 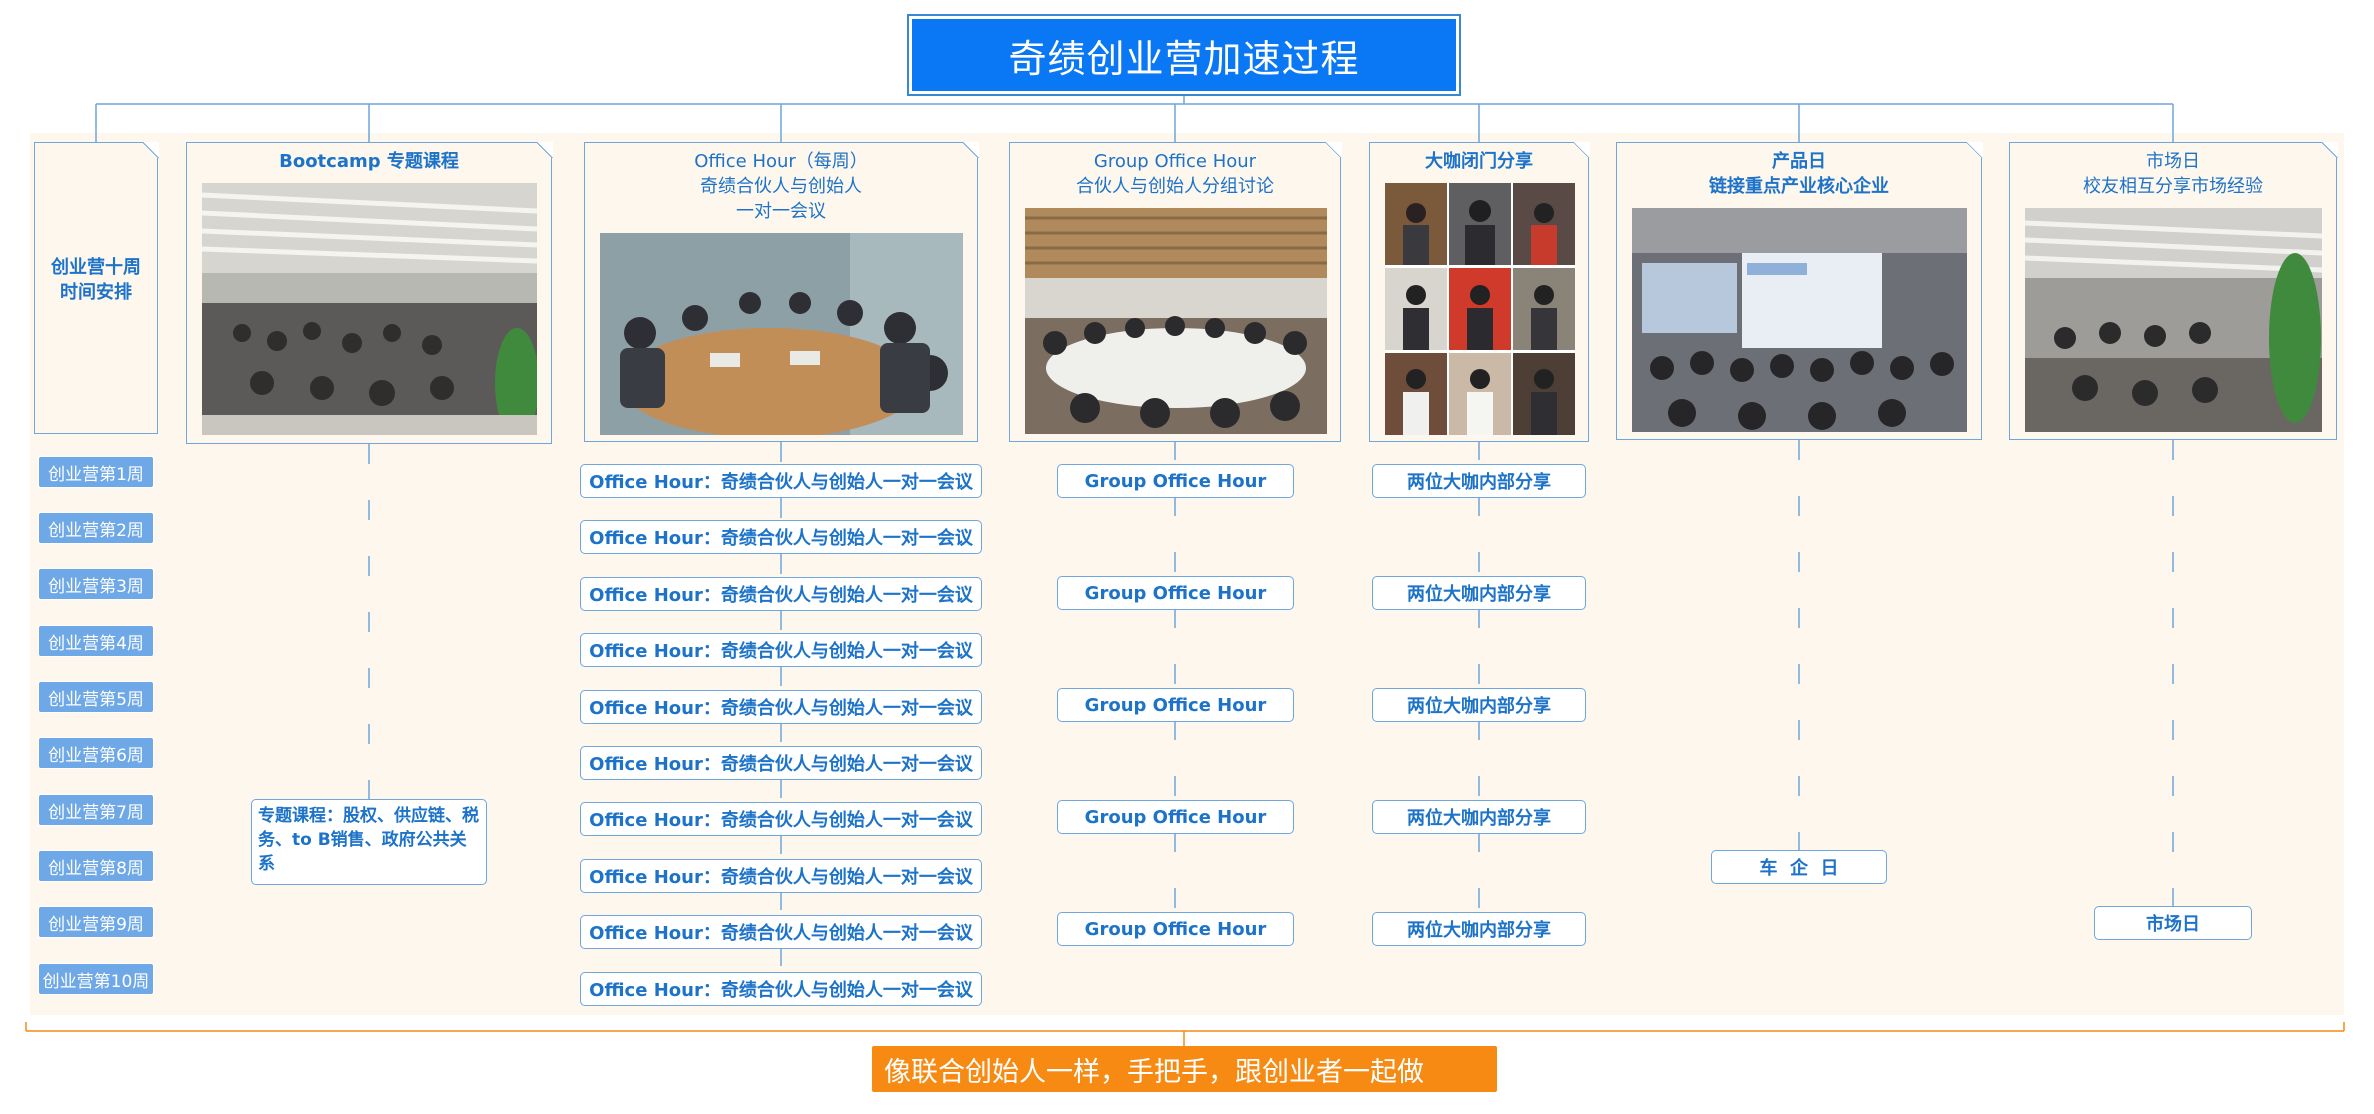 What do you see at coordinates (1799, 161) in the screenshot?
I see `product-day-title-line: 产品日` at bounding box center [1799, 161].